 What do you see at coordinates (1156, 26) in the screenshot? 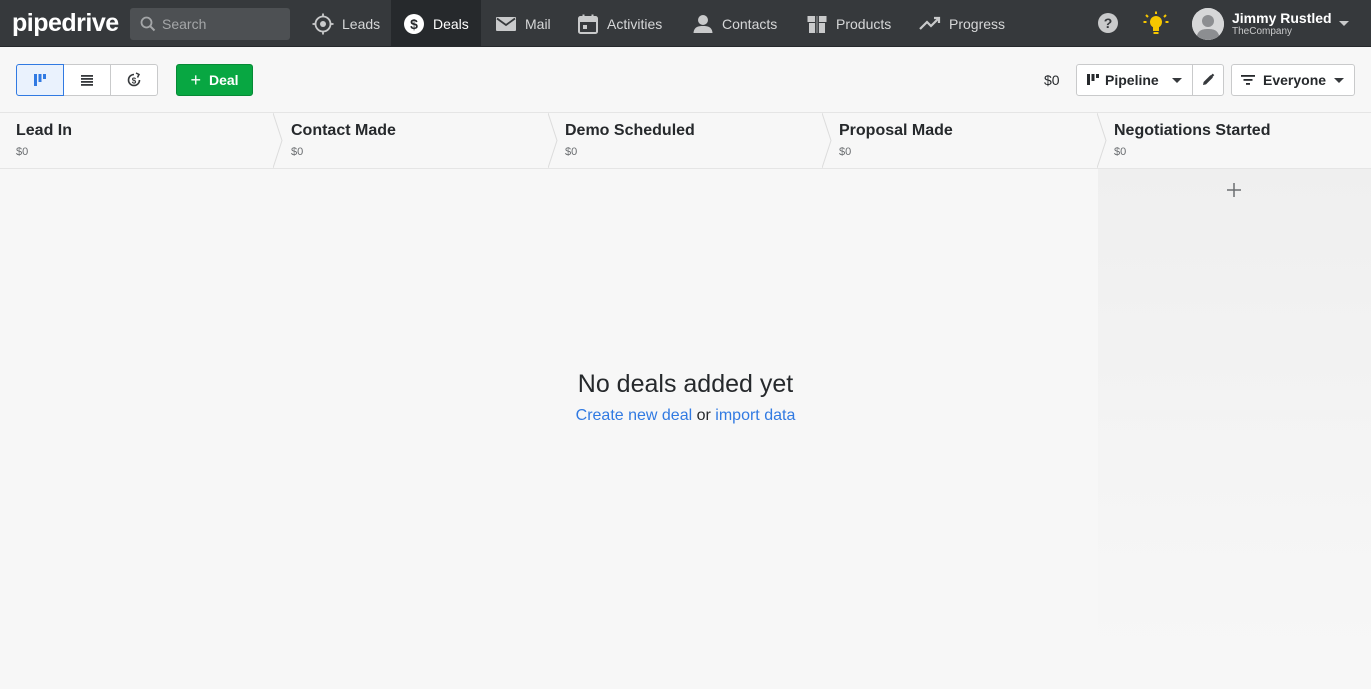
I see `lightbulb-icon` at bounding box center [1156, 26].